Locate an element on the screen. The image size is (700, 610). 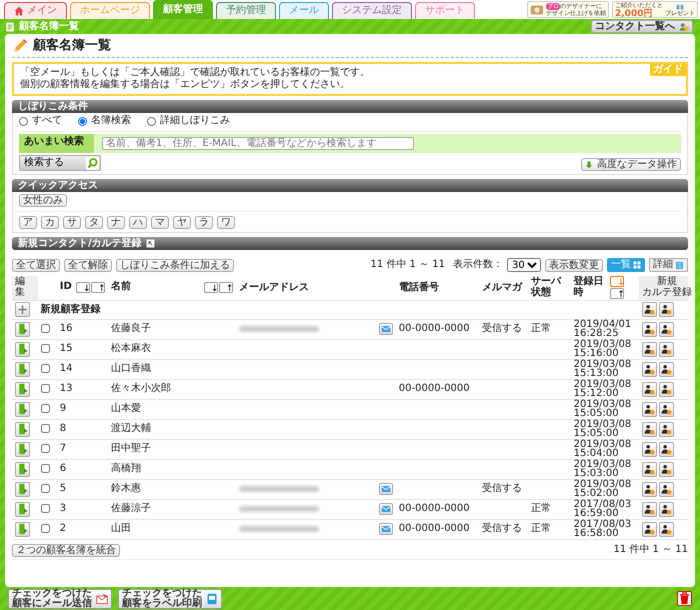
kana-button: ヤ is located at coordinates (182, 222).